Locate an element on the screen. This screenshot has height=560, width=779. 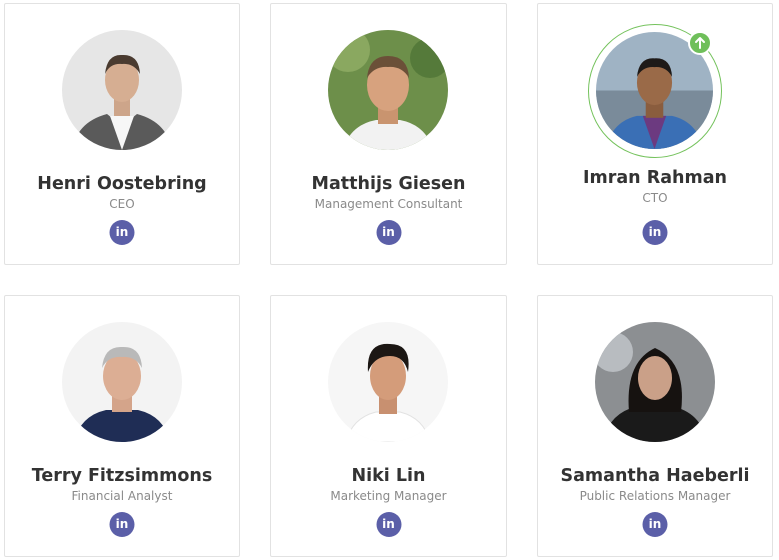
team-card: Niki Lin Marketing Manager in is located at coordinates (388, 426).